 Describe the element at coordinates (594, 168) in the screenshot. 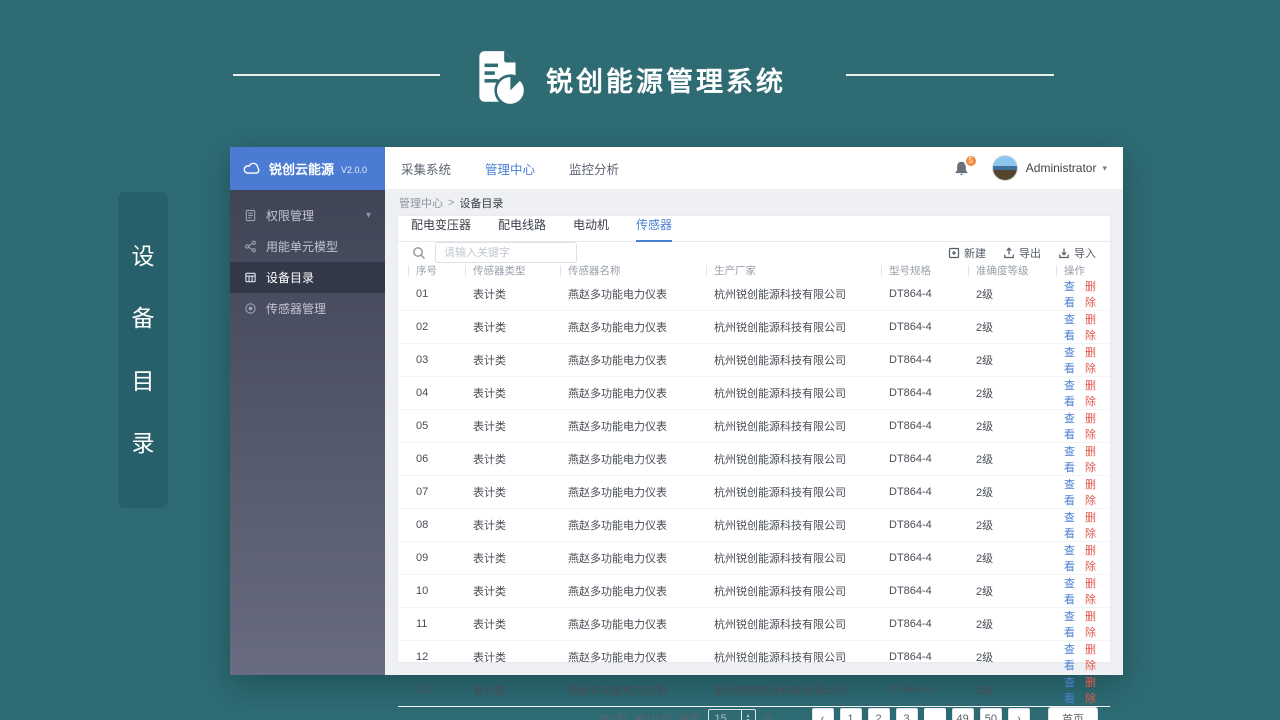

I see `nav-item-monitoring-analysis: 监控分析` at that location.